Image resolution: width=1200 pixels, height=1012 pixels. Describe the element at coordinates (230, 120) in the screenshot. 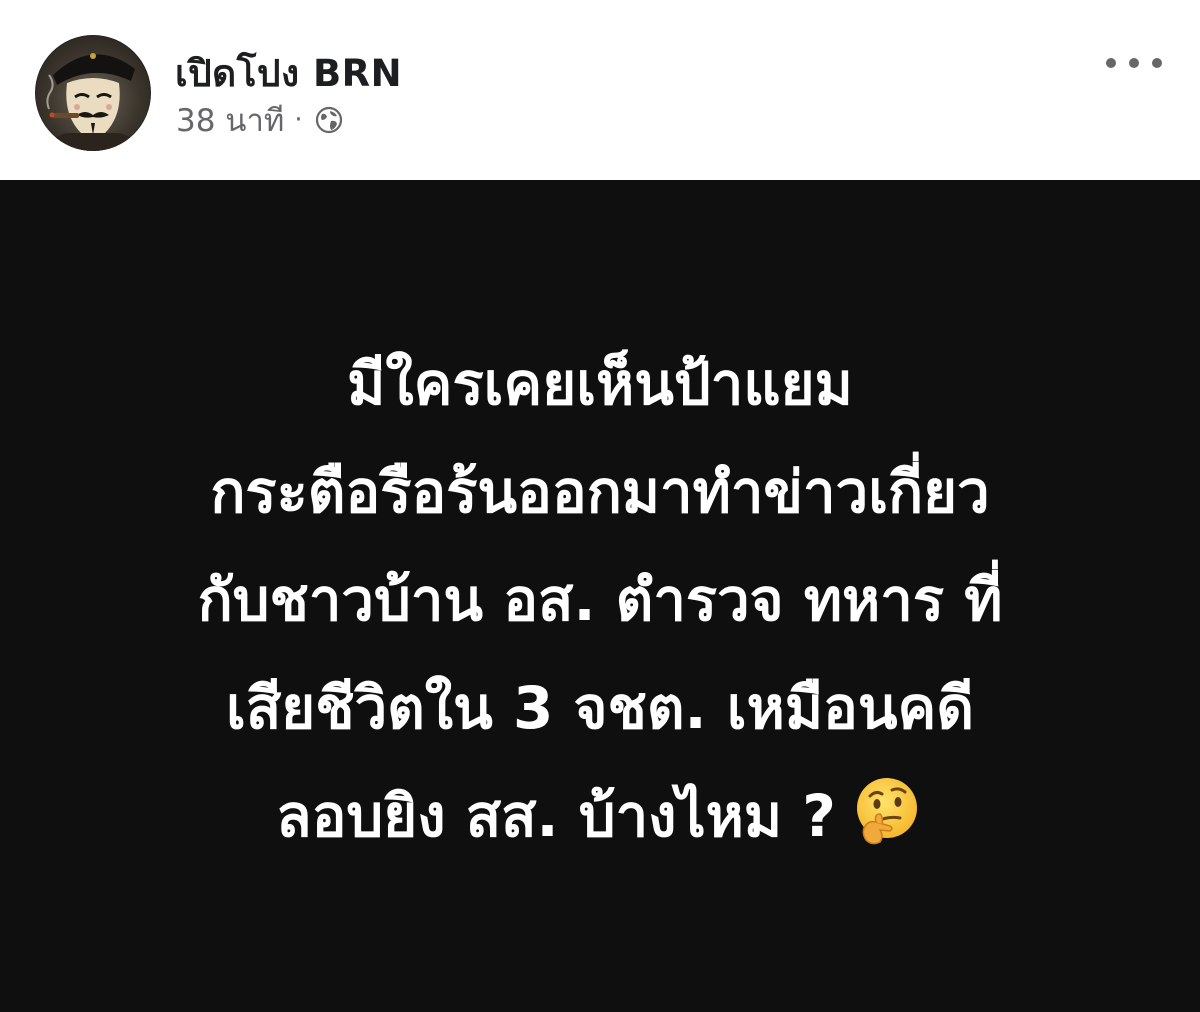

I see `post-timestamp: 38 นาที` at that location.